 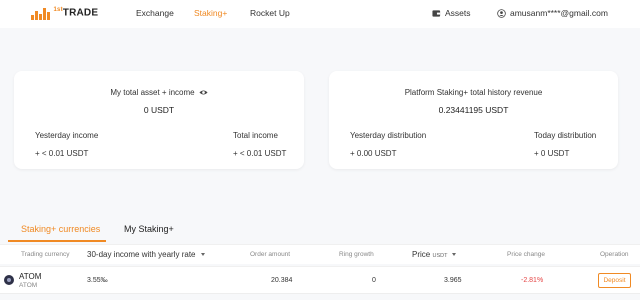 What do you see at coordinates (62, 153) in the screenshot?
I see `yesterday-income-value: + < 0.01 USDT` at bounding box center [62, 153].